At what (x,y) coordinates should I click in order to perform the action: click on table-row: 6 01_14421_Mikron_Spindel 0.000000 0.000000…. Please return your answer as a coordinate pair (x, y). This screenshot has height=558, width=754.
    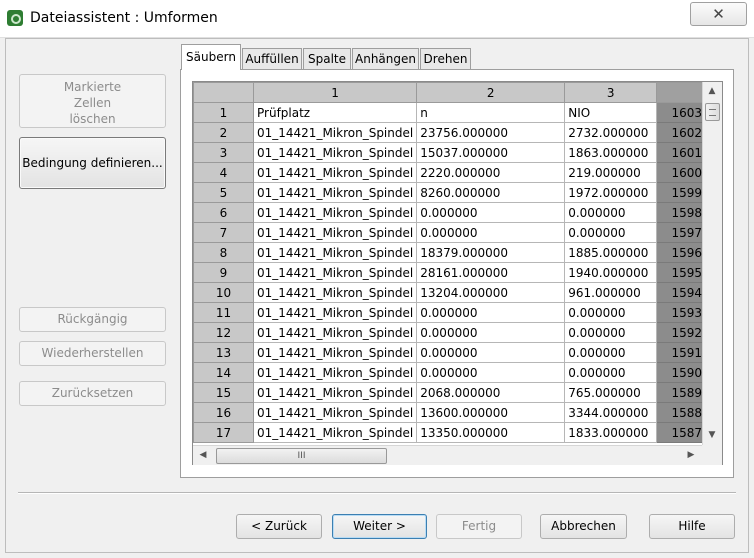
    Looking at the image, I should click on (455, 212).